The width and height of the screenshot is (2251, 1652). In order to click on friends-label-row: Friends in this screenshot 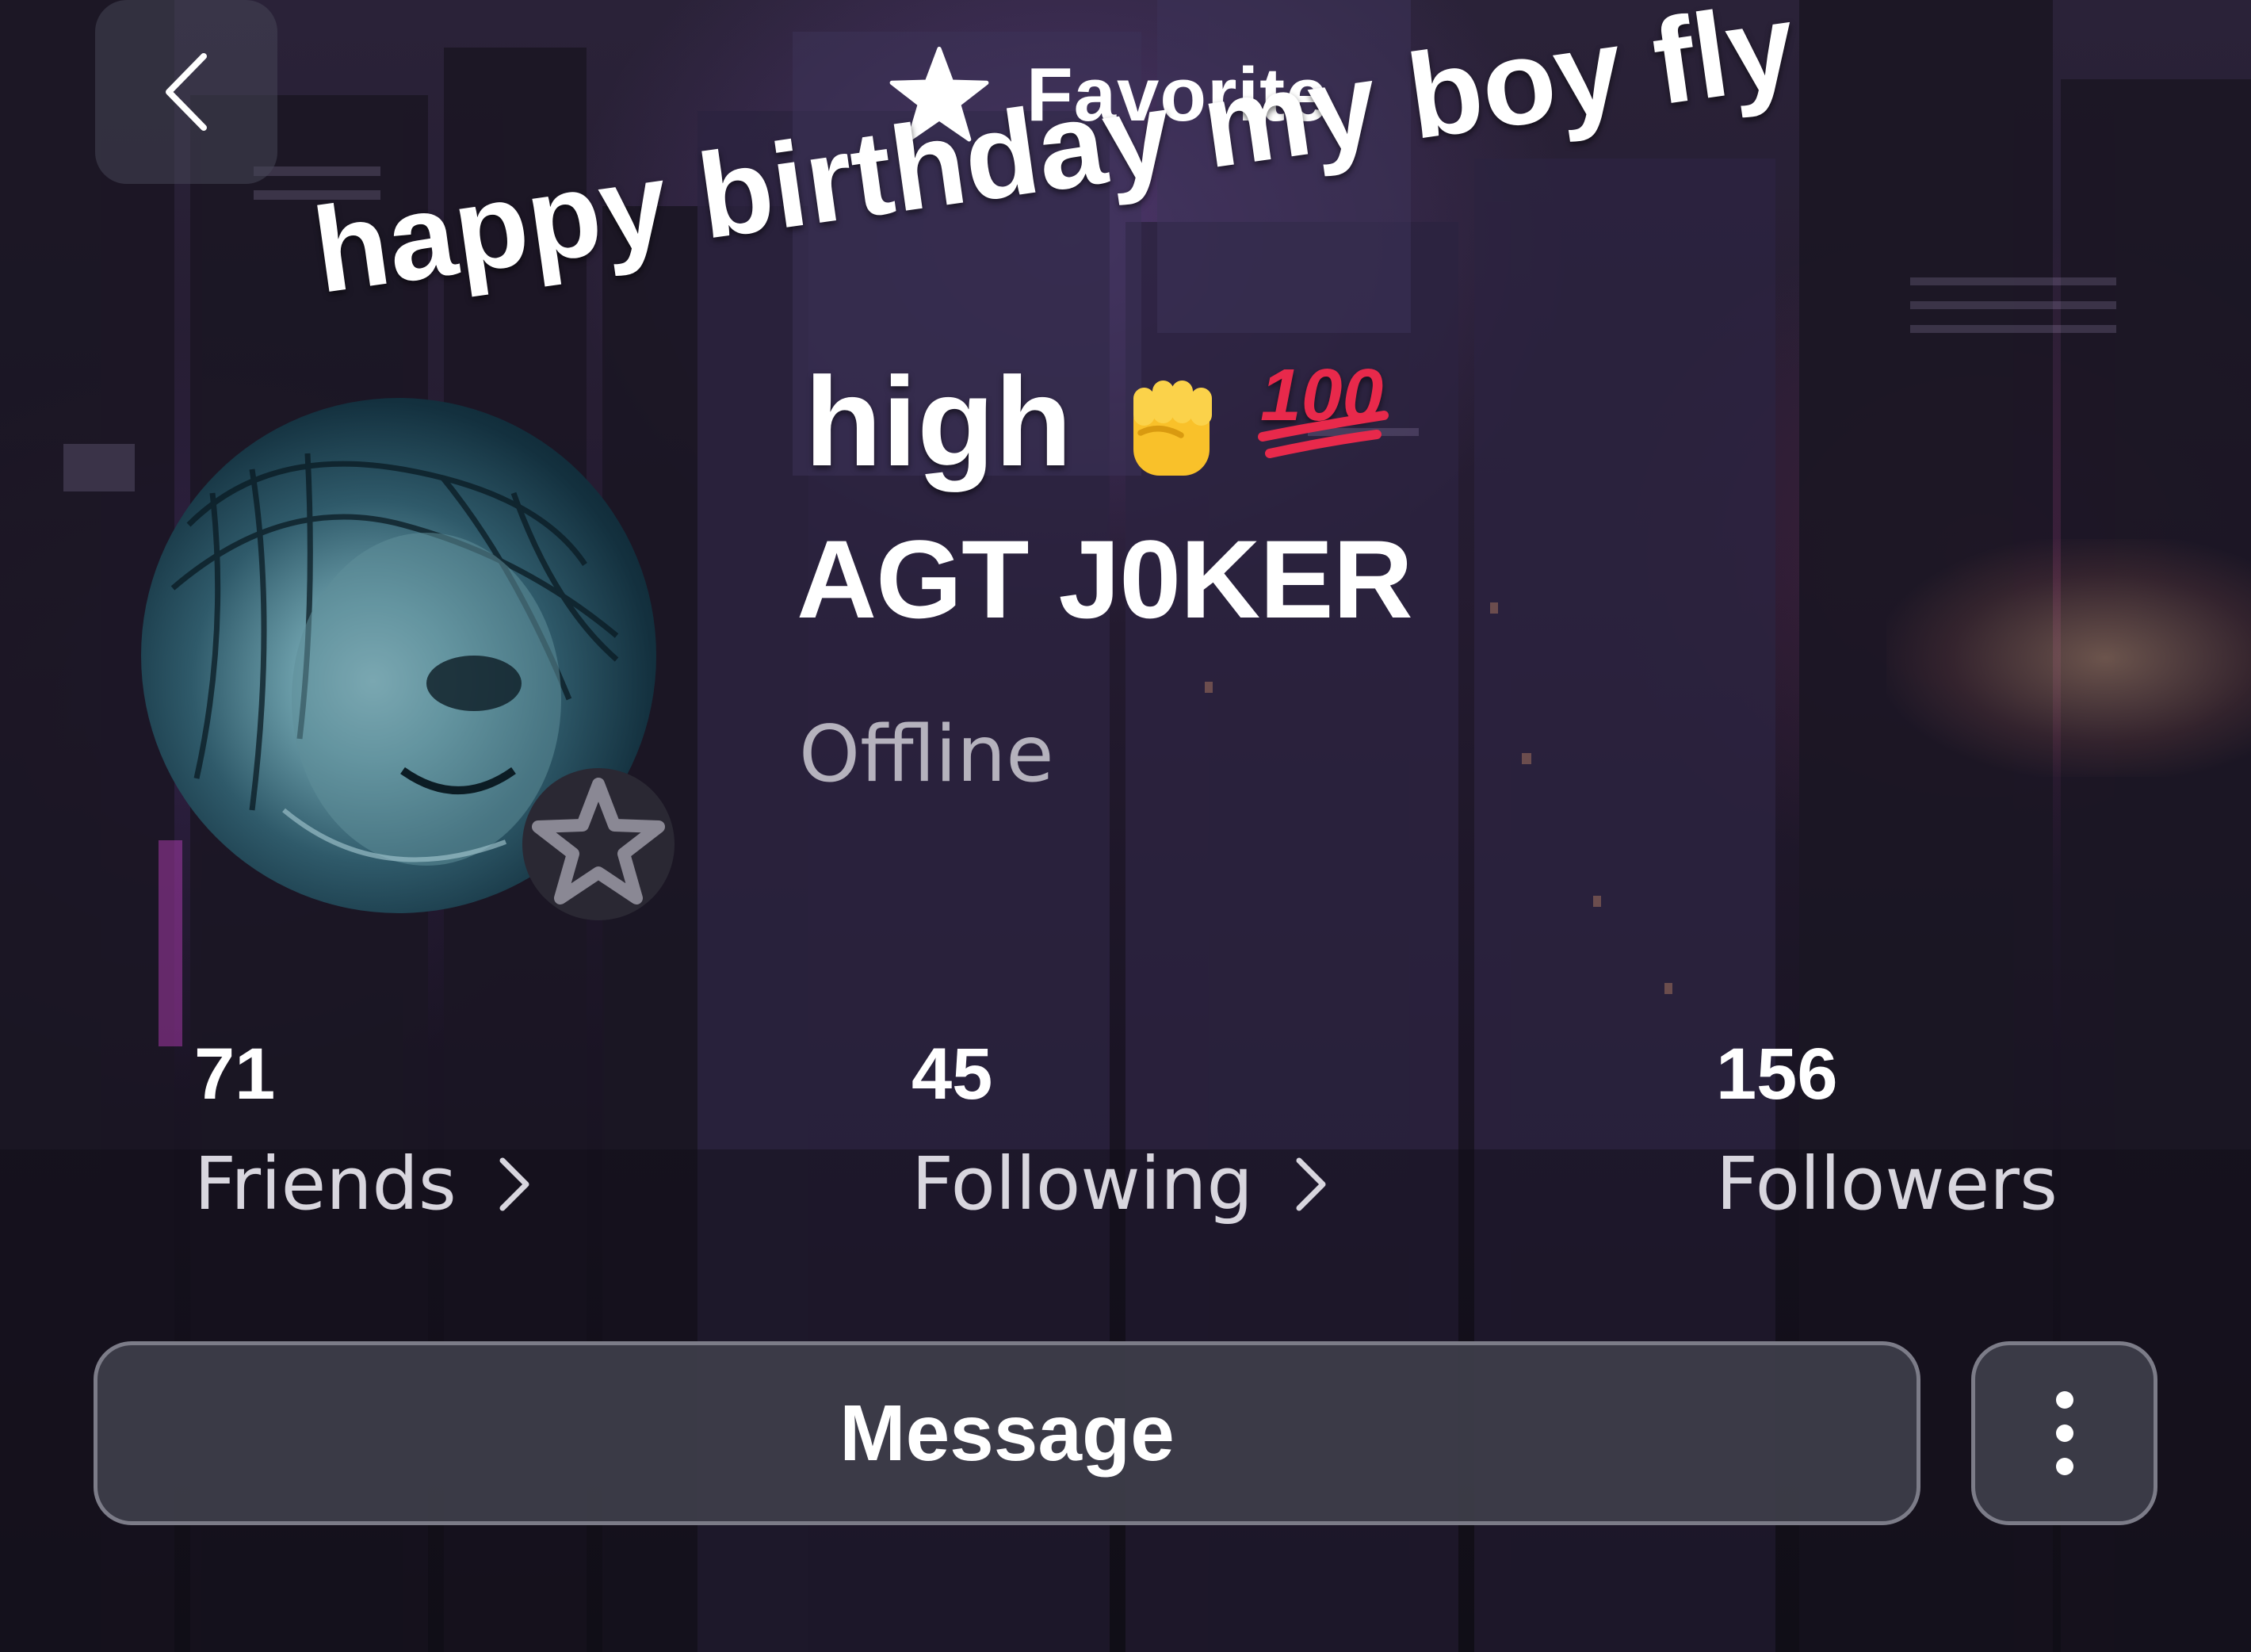, I will do `click(364, 1183)`.